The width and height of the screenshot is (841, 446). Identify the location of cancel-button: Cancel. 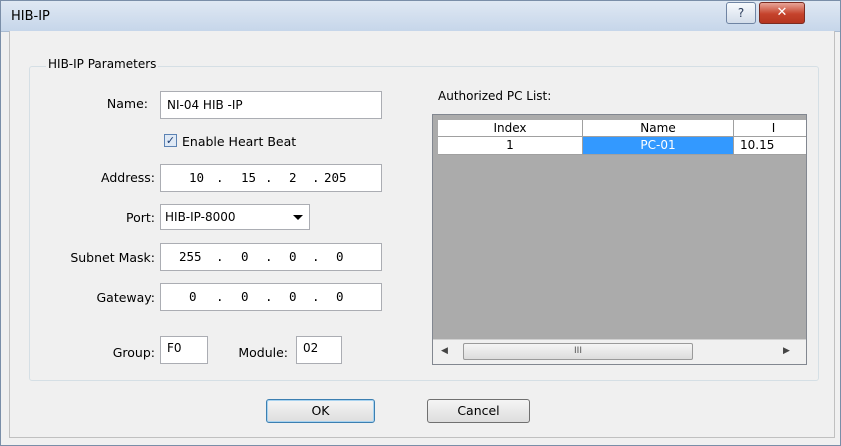
(478, 411).